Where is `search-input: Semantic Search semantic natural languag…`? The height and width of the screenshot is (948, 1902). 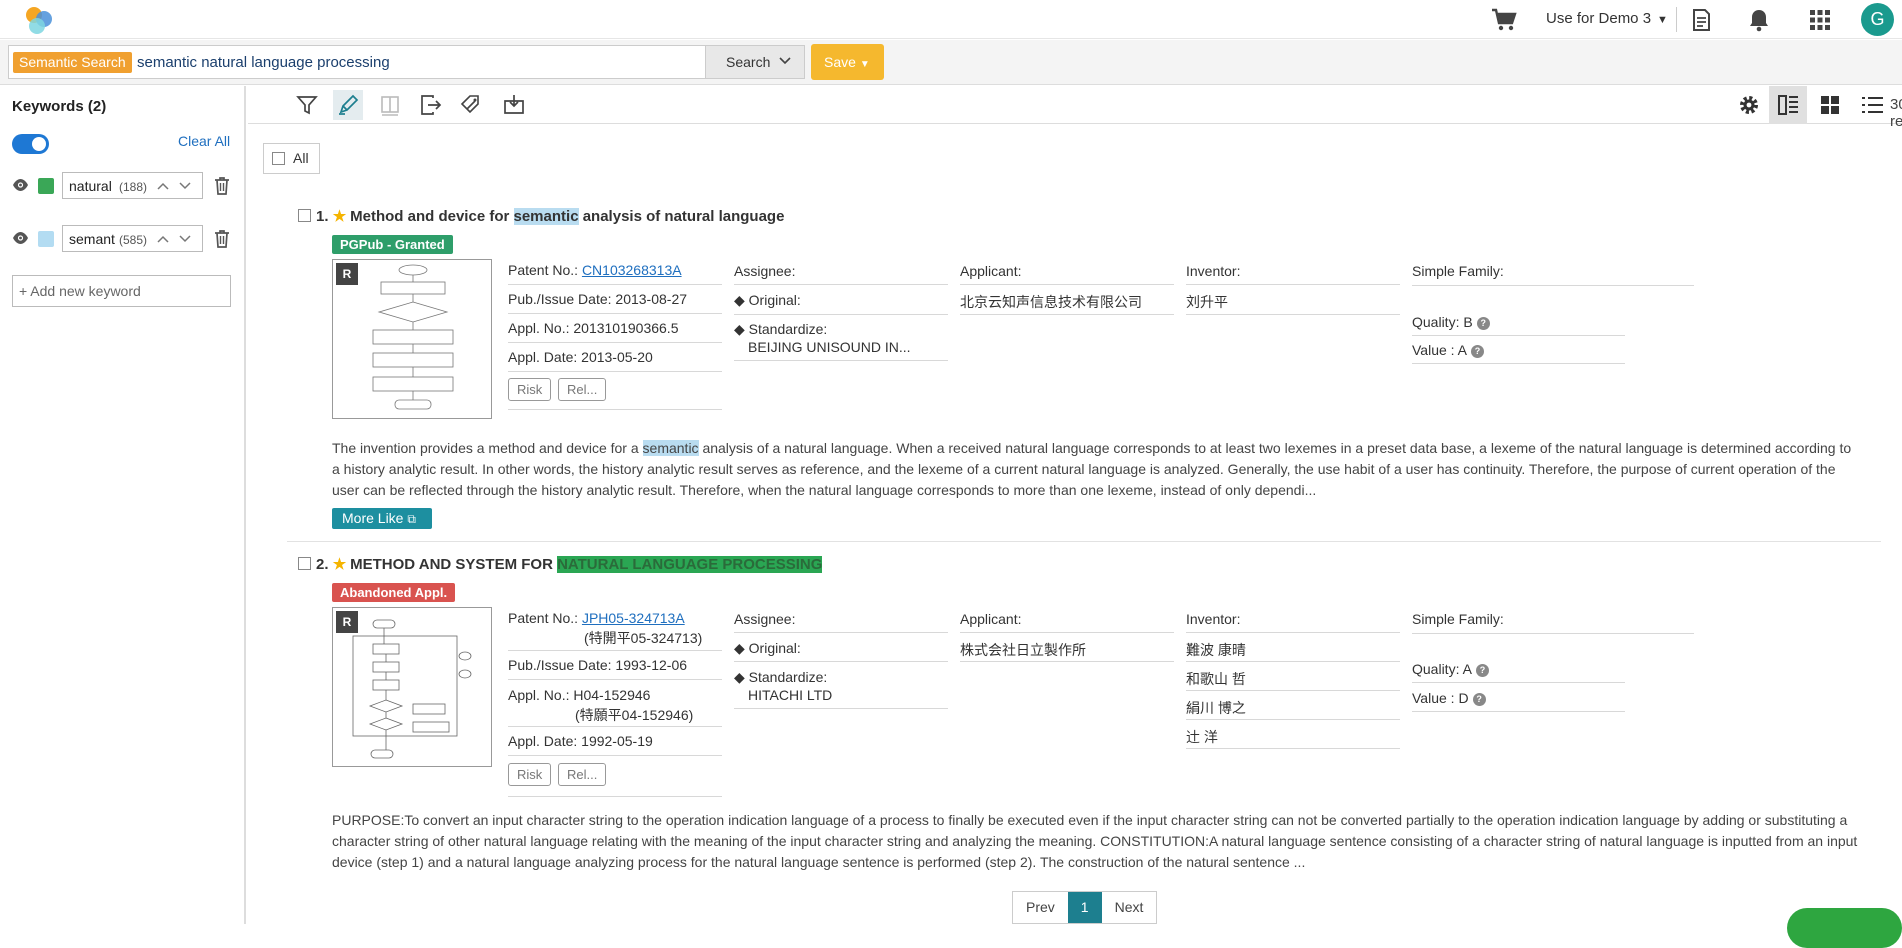 search-input: Semantic Search semantic natural languag… is located at coordinates (406, 62).